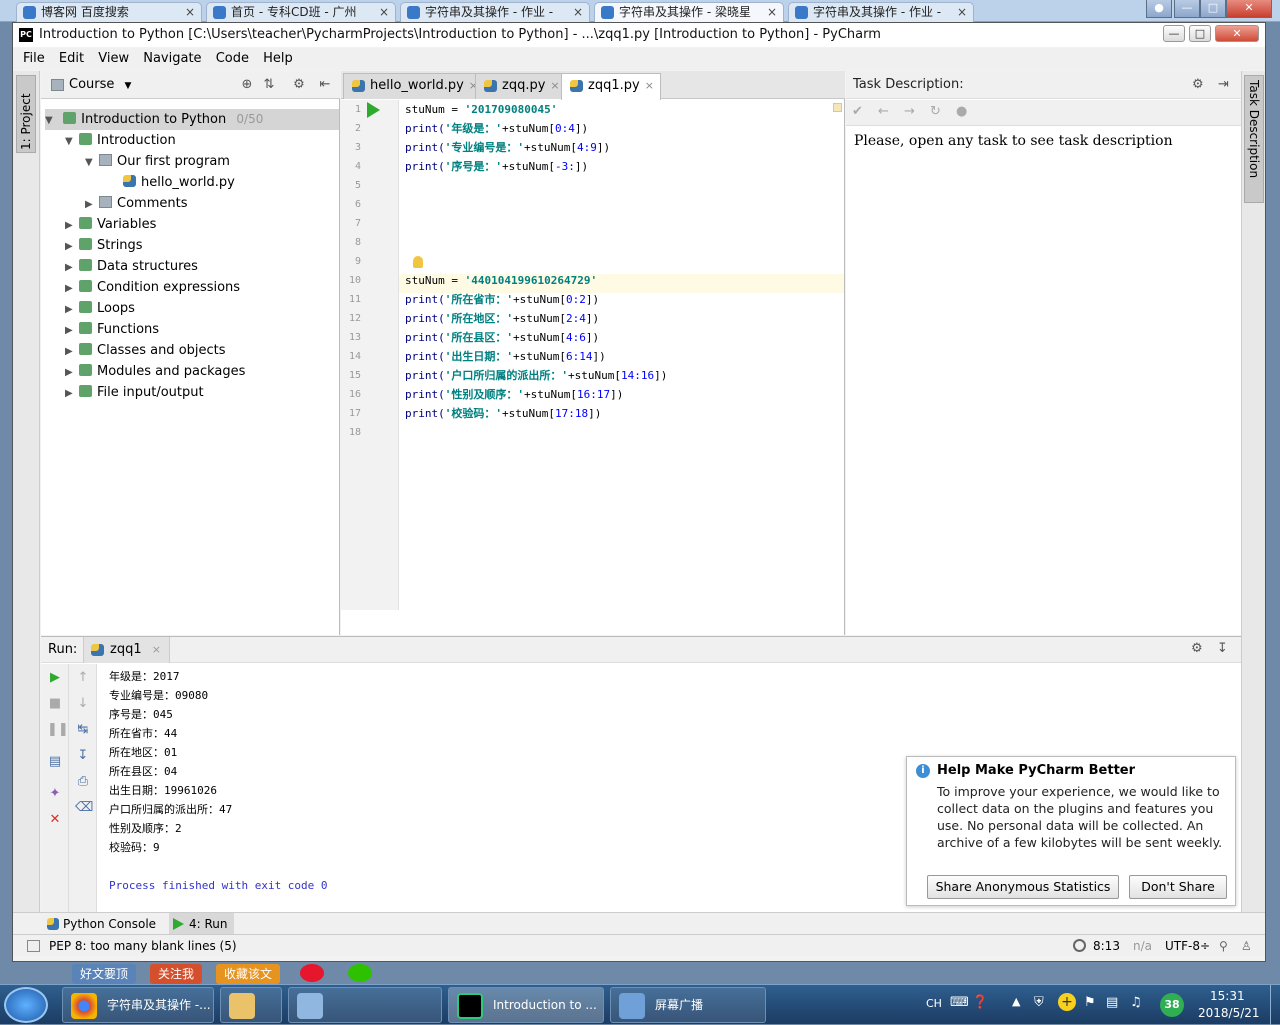 This screenshot has height=1025, width=1280. Describe the element at coordinates (172, 58) in the screenshot. I see `menu-navigate: Navigate` at that location.